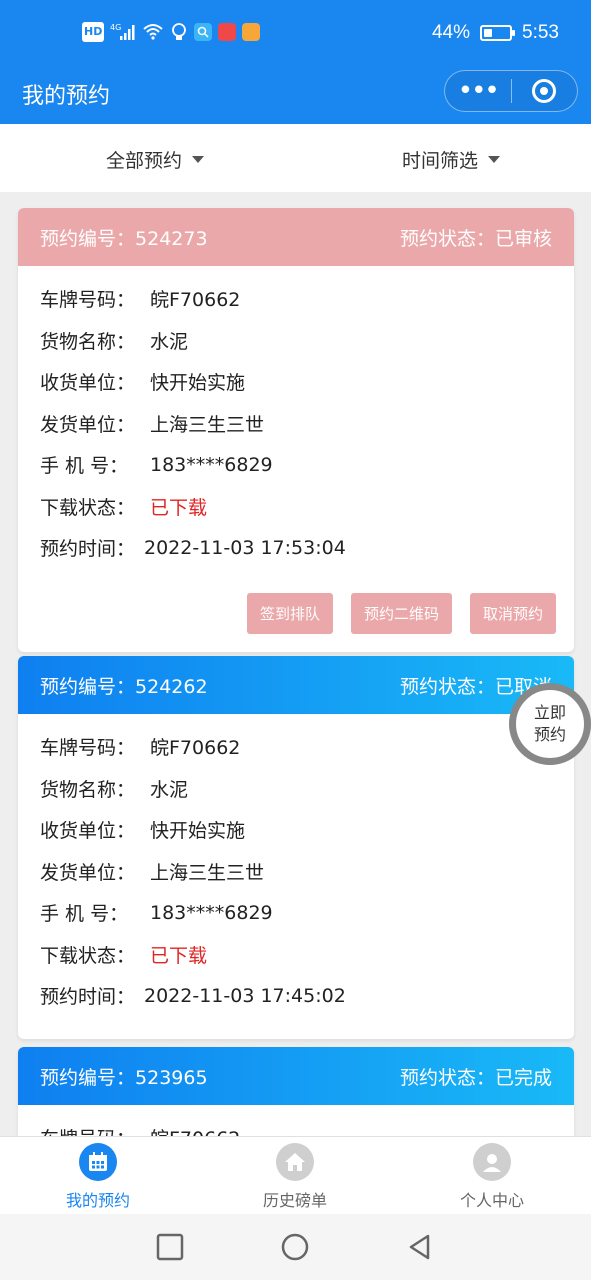 The width and height of the screenshot is (591, 1280). Describe the element at coordinates (203, 32) in the screenshot. I see `search-app-icon` at that location.